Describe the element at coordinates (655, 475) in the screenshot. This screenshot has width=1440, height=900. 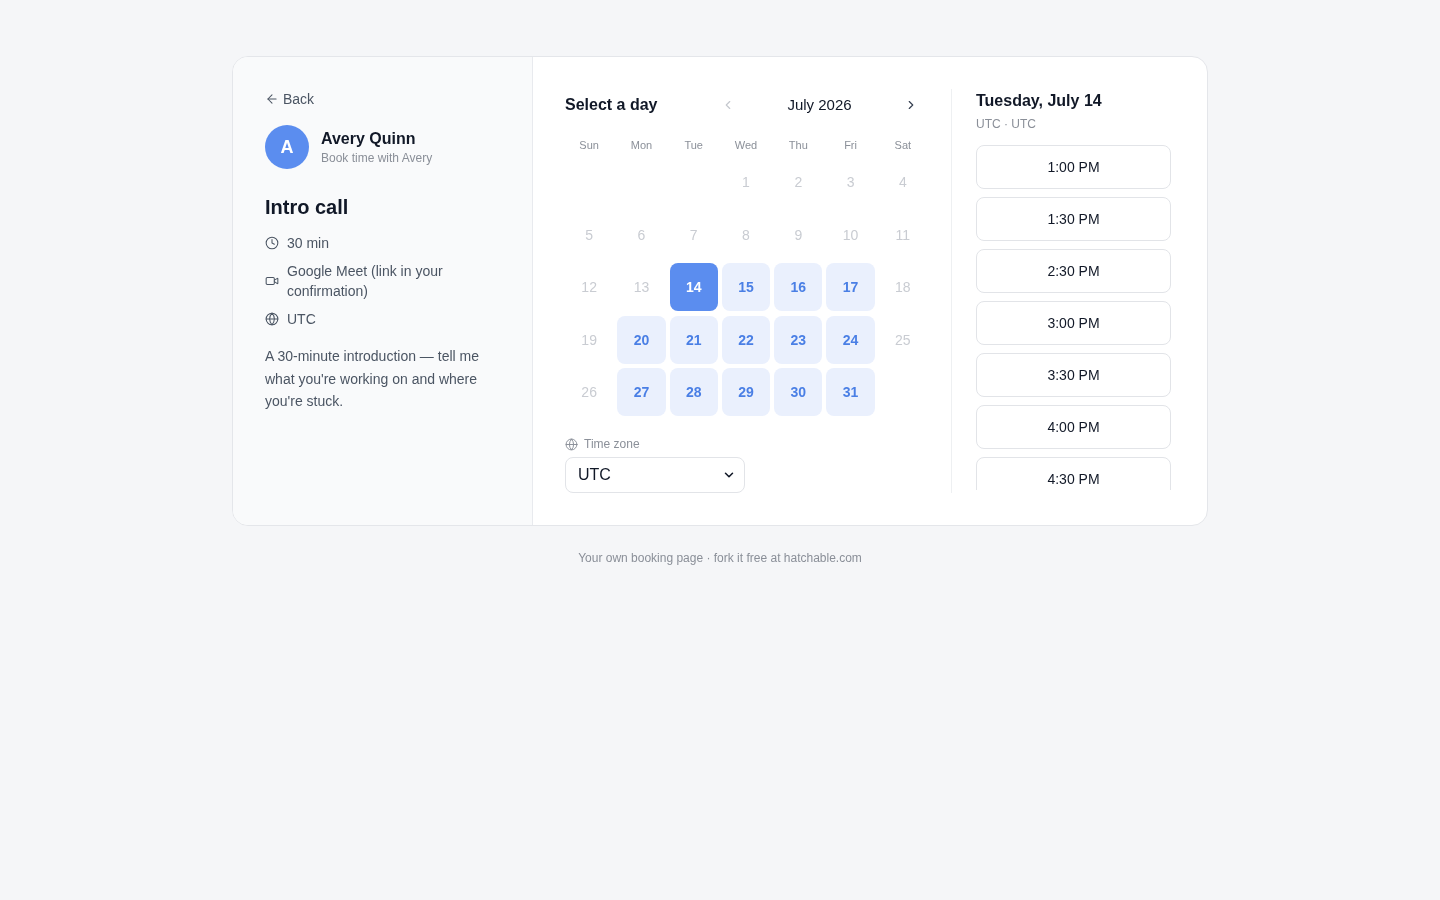
I see `timezone-select: UTC` at that location.